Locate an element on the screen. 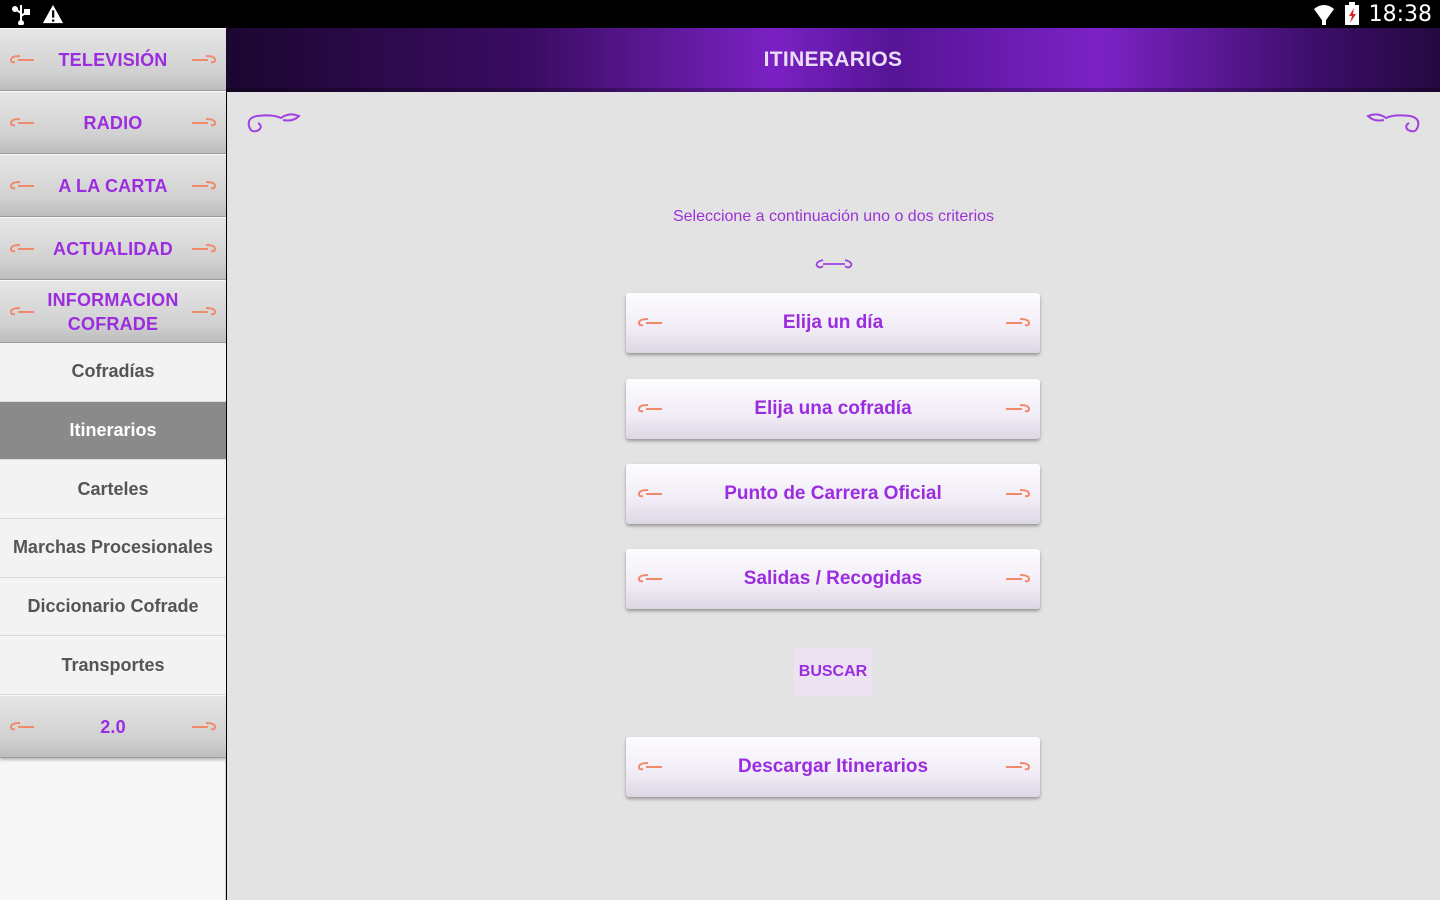 This screenshot has height=900, width=1440. button-label: Elija un día is located at coordinates (833, 322).